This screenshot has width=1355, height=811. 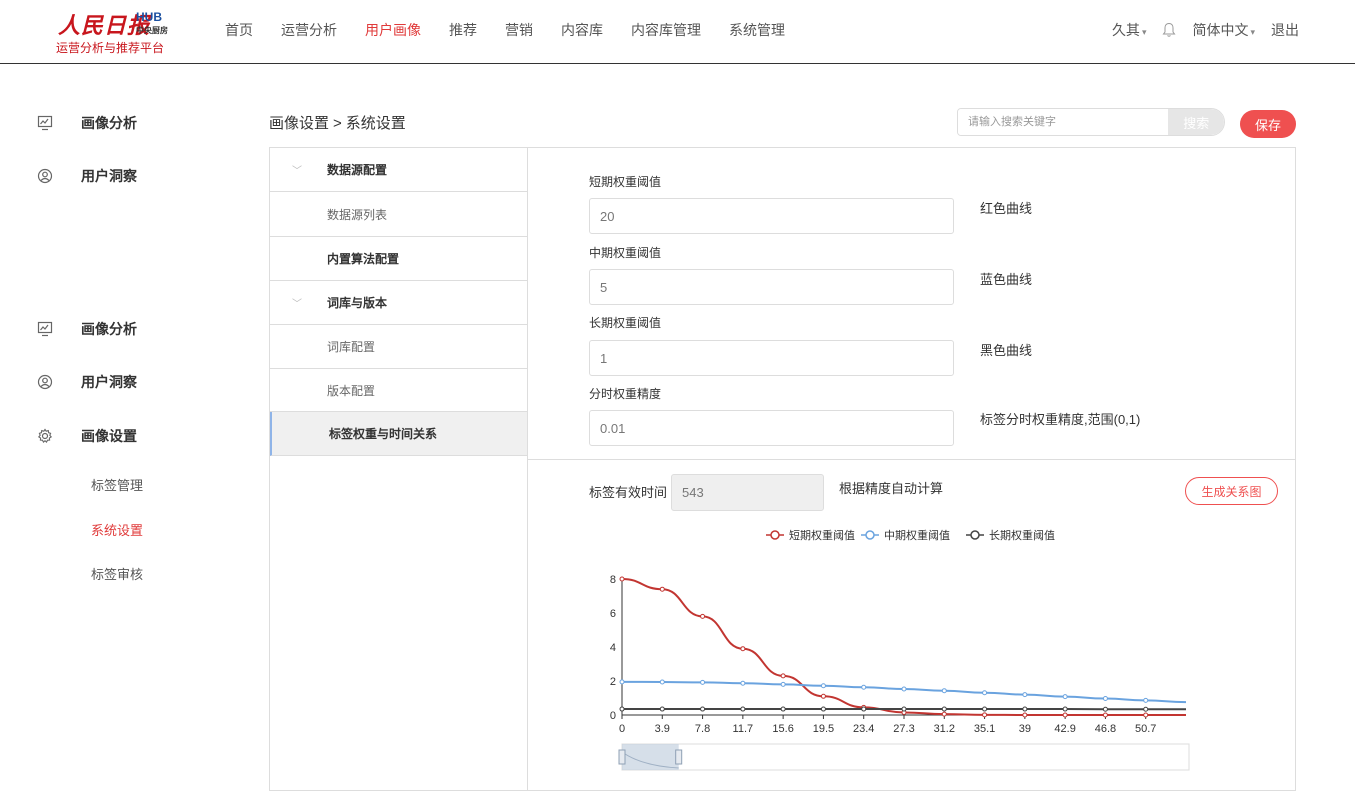 What do you see at coordinates (398, 390) in the screenshot?
I see `tree-item-version-config: 版本配置` at bounding box center [398, 390].